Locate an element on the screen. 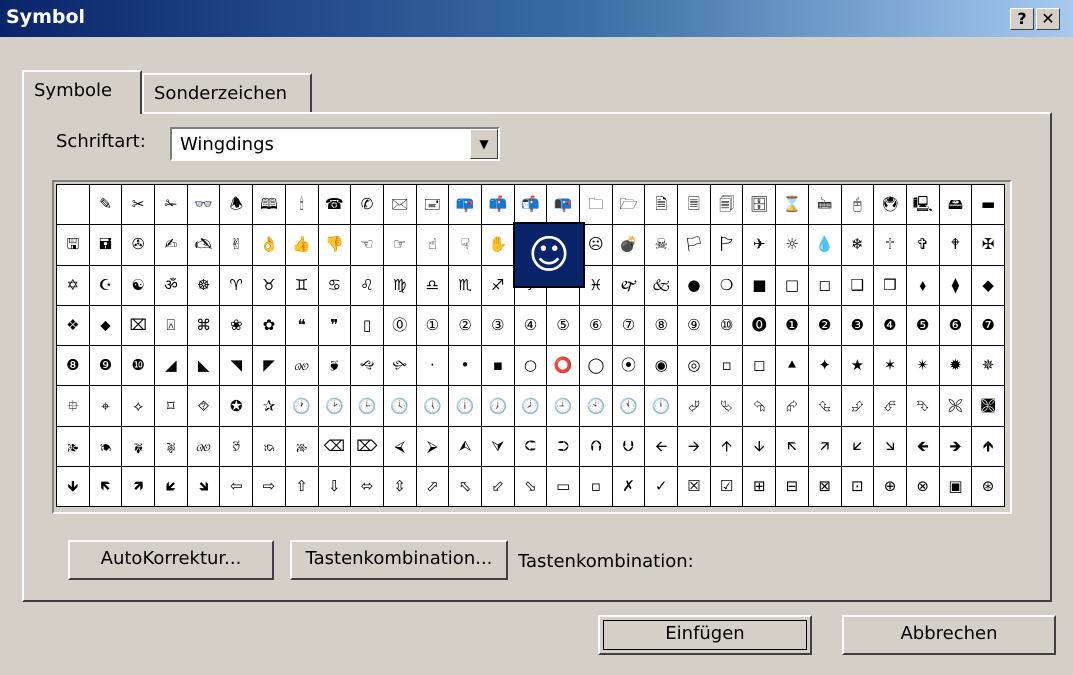 Image resolution: width=1073 pixels, height=675 pixels. symbol-cell: ⑤ is located at coordinates (563, 326).